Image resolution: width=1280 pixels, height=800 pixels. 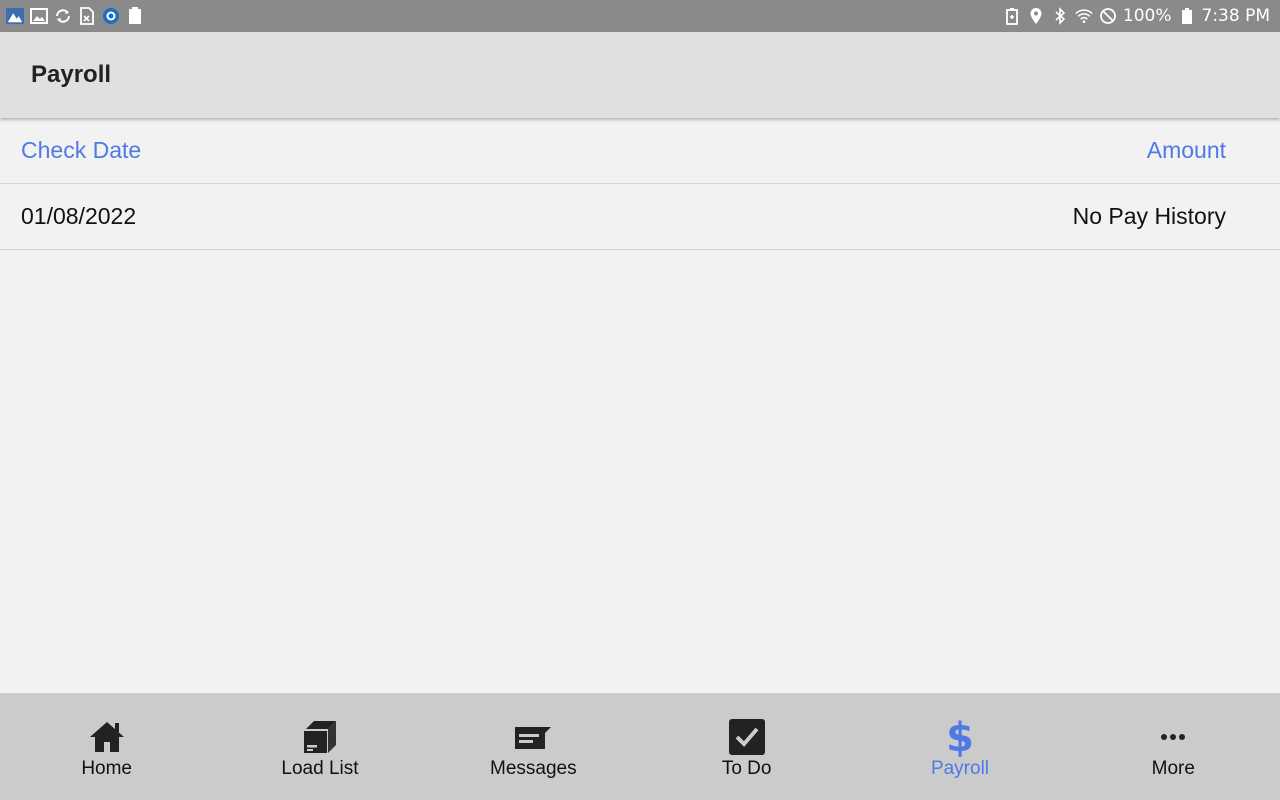 What do you see at coordinates (1149, 216) in the screenshot?
I see `cell-amount: No Pay History` at bounding box center [1149, 216].